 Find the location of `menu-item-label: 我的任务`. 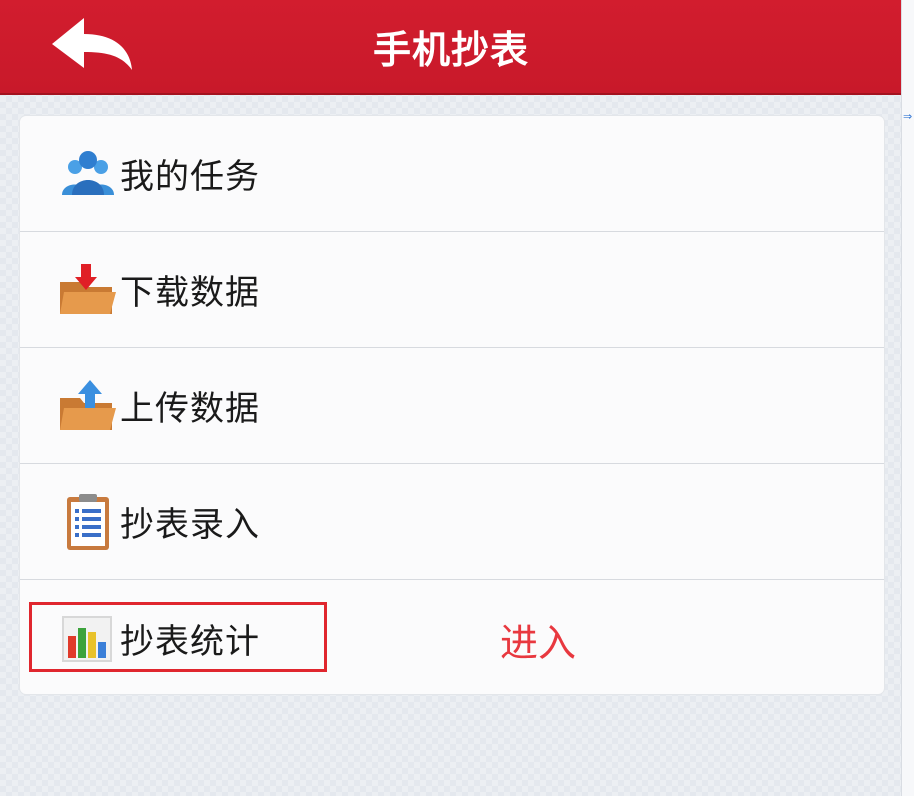

menu-item-label: 我的任务 is located at coordinates (190, 177).